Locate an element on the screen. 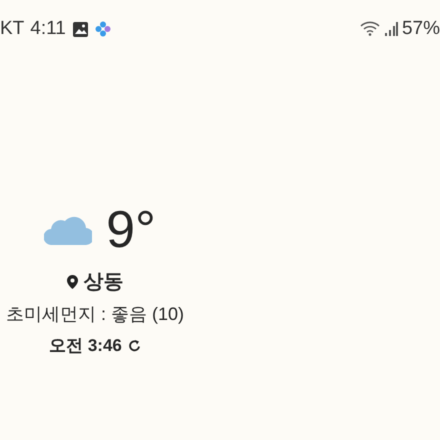  refresh-icon is located at coordinates (134, 345).